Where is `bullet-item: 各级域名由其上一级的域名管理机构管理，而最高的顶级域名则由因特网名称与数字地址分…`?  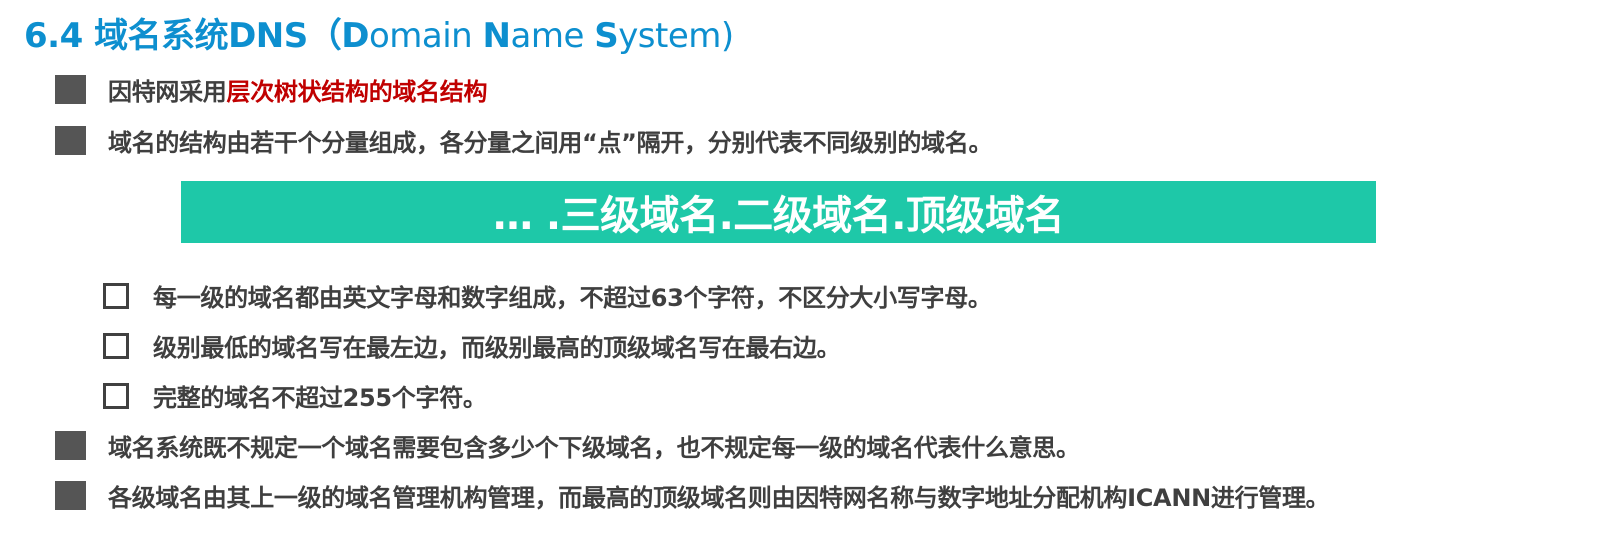 bullet-item: 各级域名由其上一级的域名管理机构管理，而最高的顶级域名则由因特网名称与数字地址分… is located at coordinates (692, 495).